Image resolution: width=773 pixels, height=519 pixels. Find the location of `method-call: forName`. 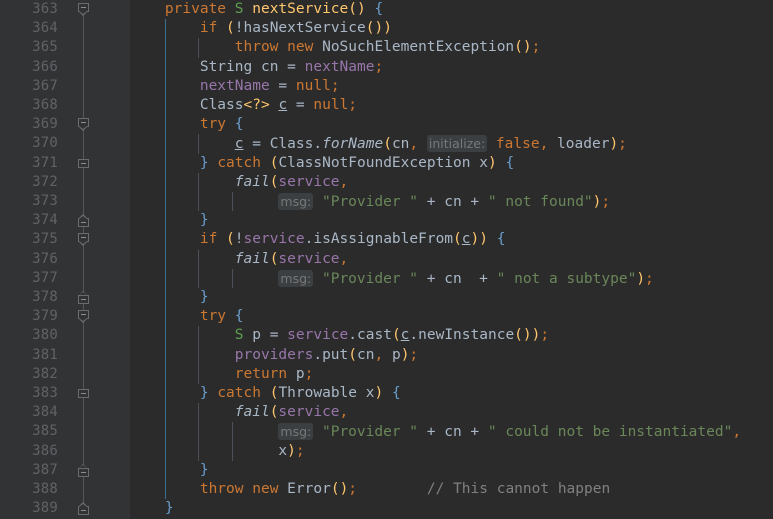

method-call: forName is located at coordinates (353, 144).